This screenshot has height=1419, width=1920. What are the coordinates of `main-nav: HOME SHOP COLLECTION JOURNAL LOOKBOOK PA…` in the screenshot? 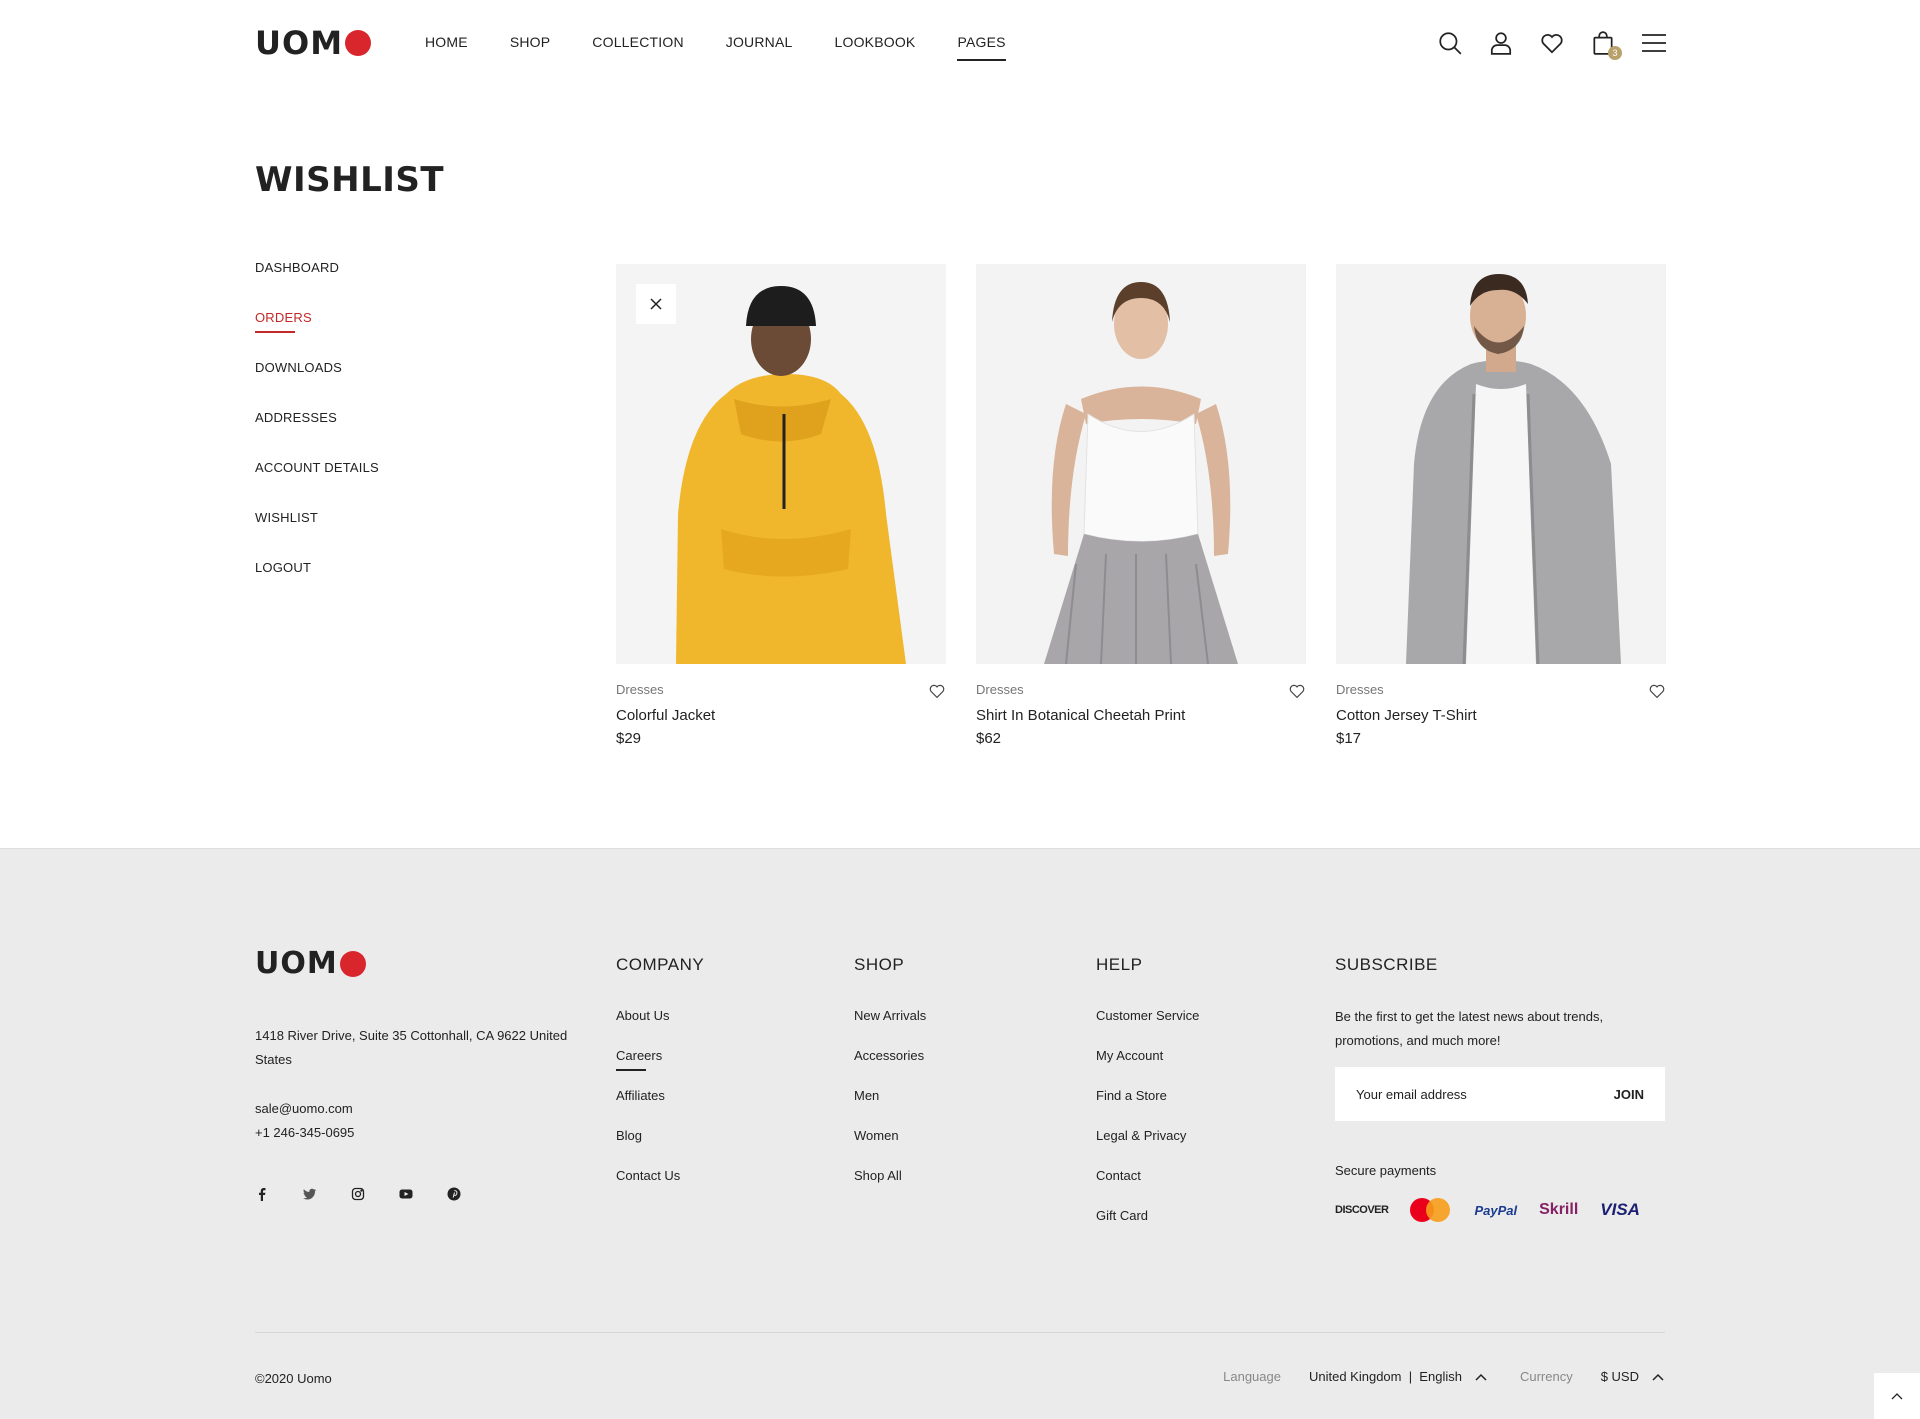 It's located at (736, 47).